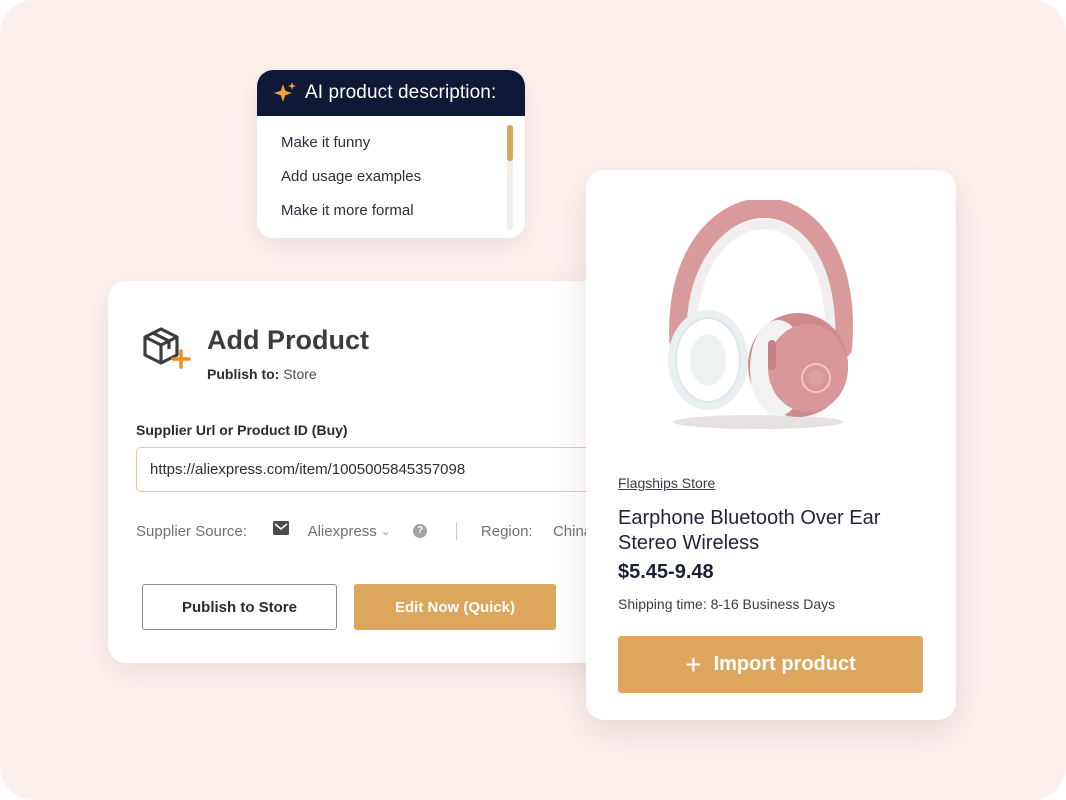 The image size is (1066, 800). I want to click on publish-to-store-button: Publish to Store, so click(239, 607).